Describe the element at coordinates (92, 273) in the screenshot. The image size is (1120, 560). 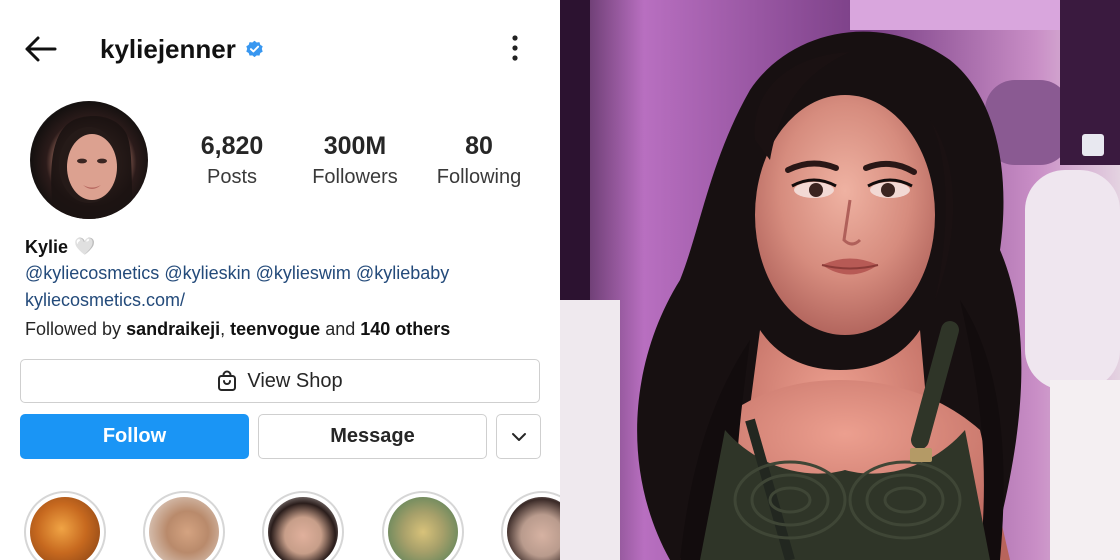
I see `mention-link: @kyliecosmetics` at that location.